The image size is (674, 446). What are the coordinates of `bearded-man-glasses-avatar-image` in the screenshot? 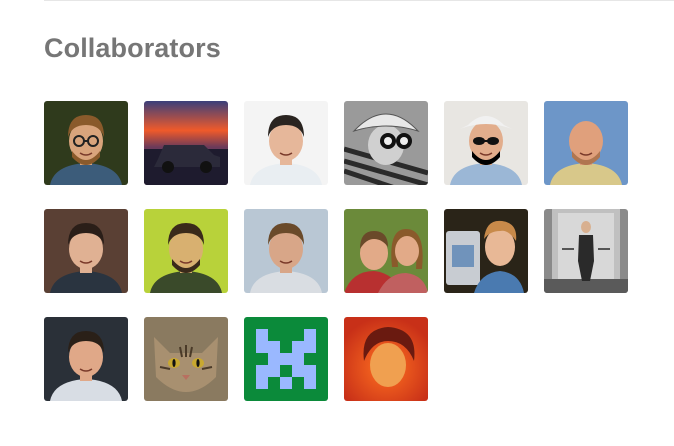 It's located at (86, 143).